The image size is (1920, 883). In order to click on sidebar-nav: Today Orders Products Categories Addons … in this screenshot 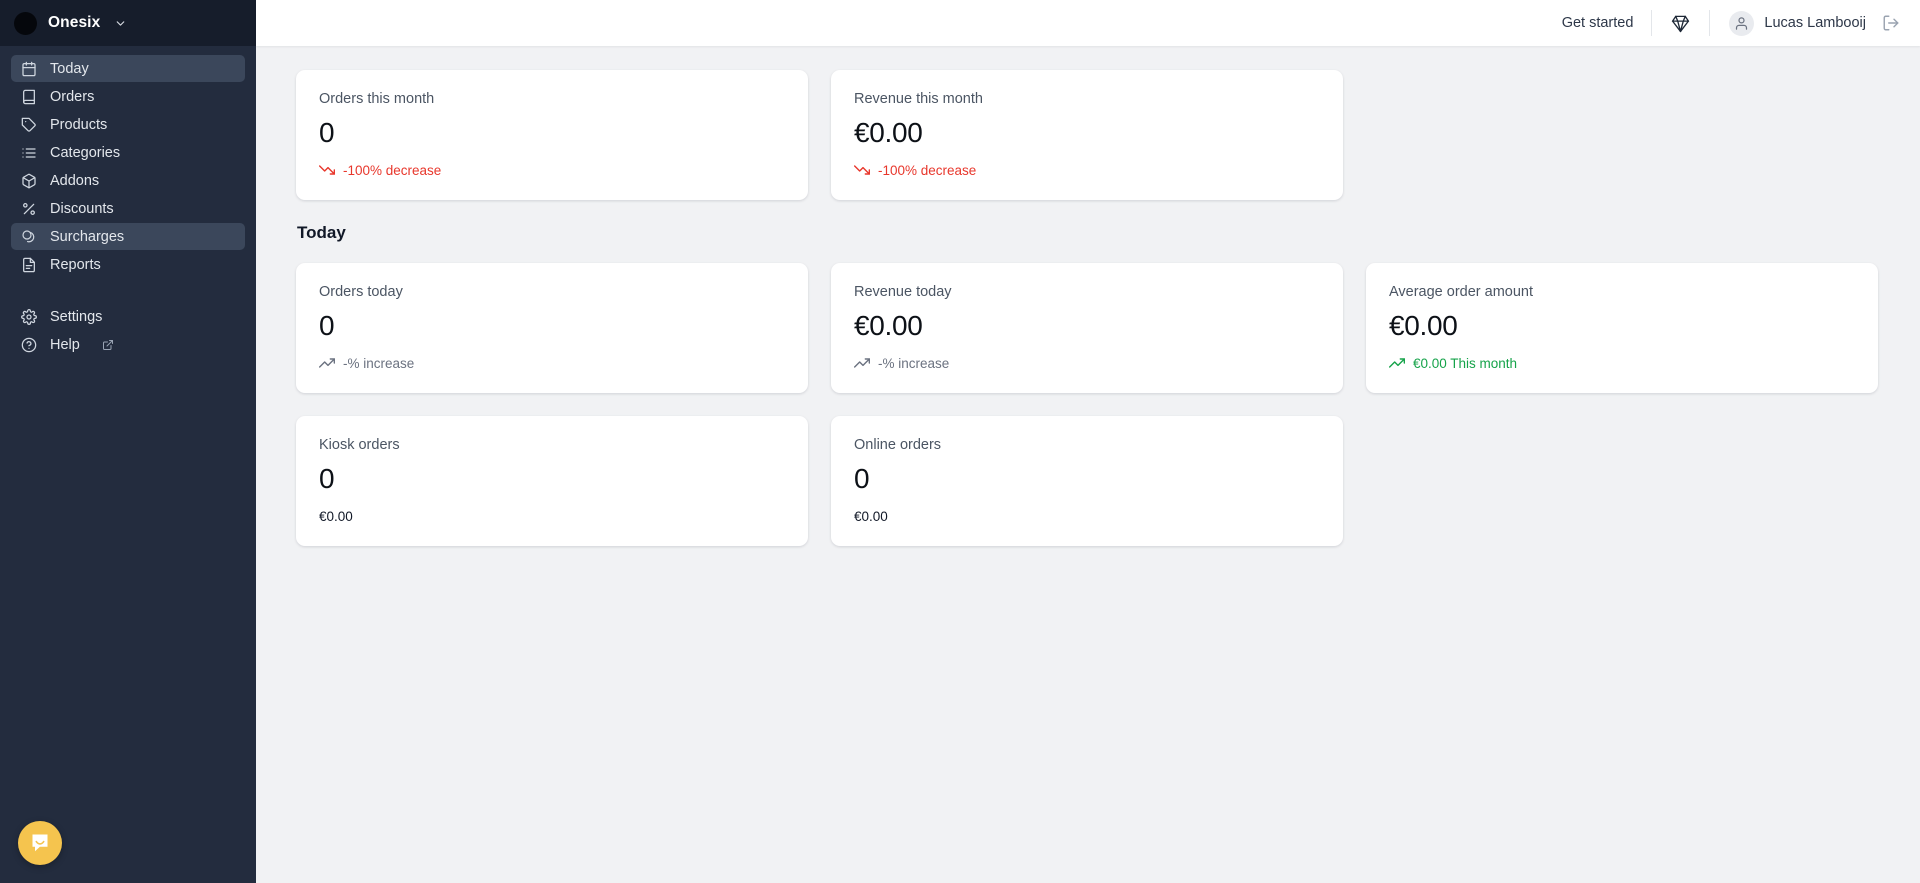, I will do `click(128, 202)`.